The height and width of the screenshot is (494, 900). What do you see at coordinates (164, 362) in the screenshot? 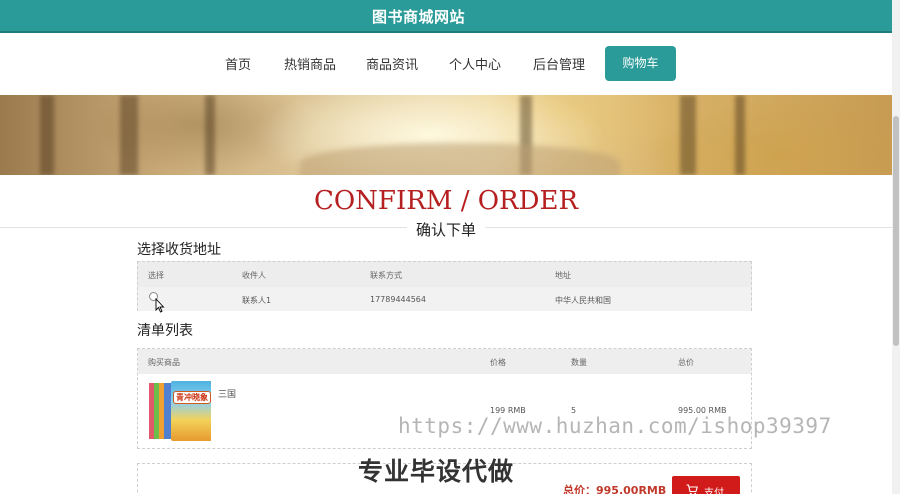
I see `col-product: 购买商品` at bounding box center [164, 362].